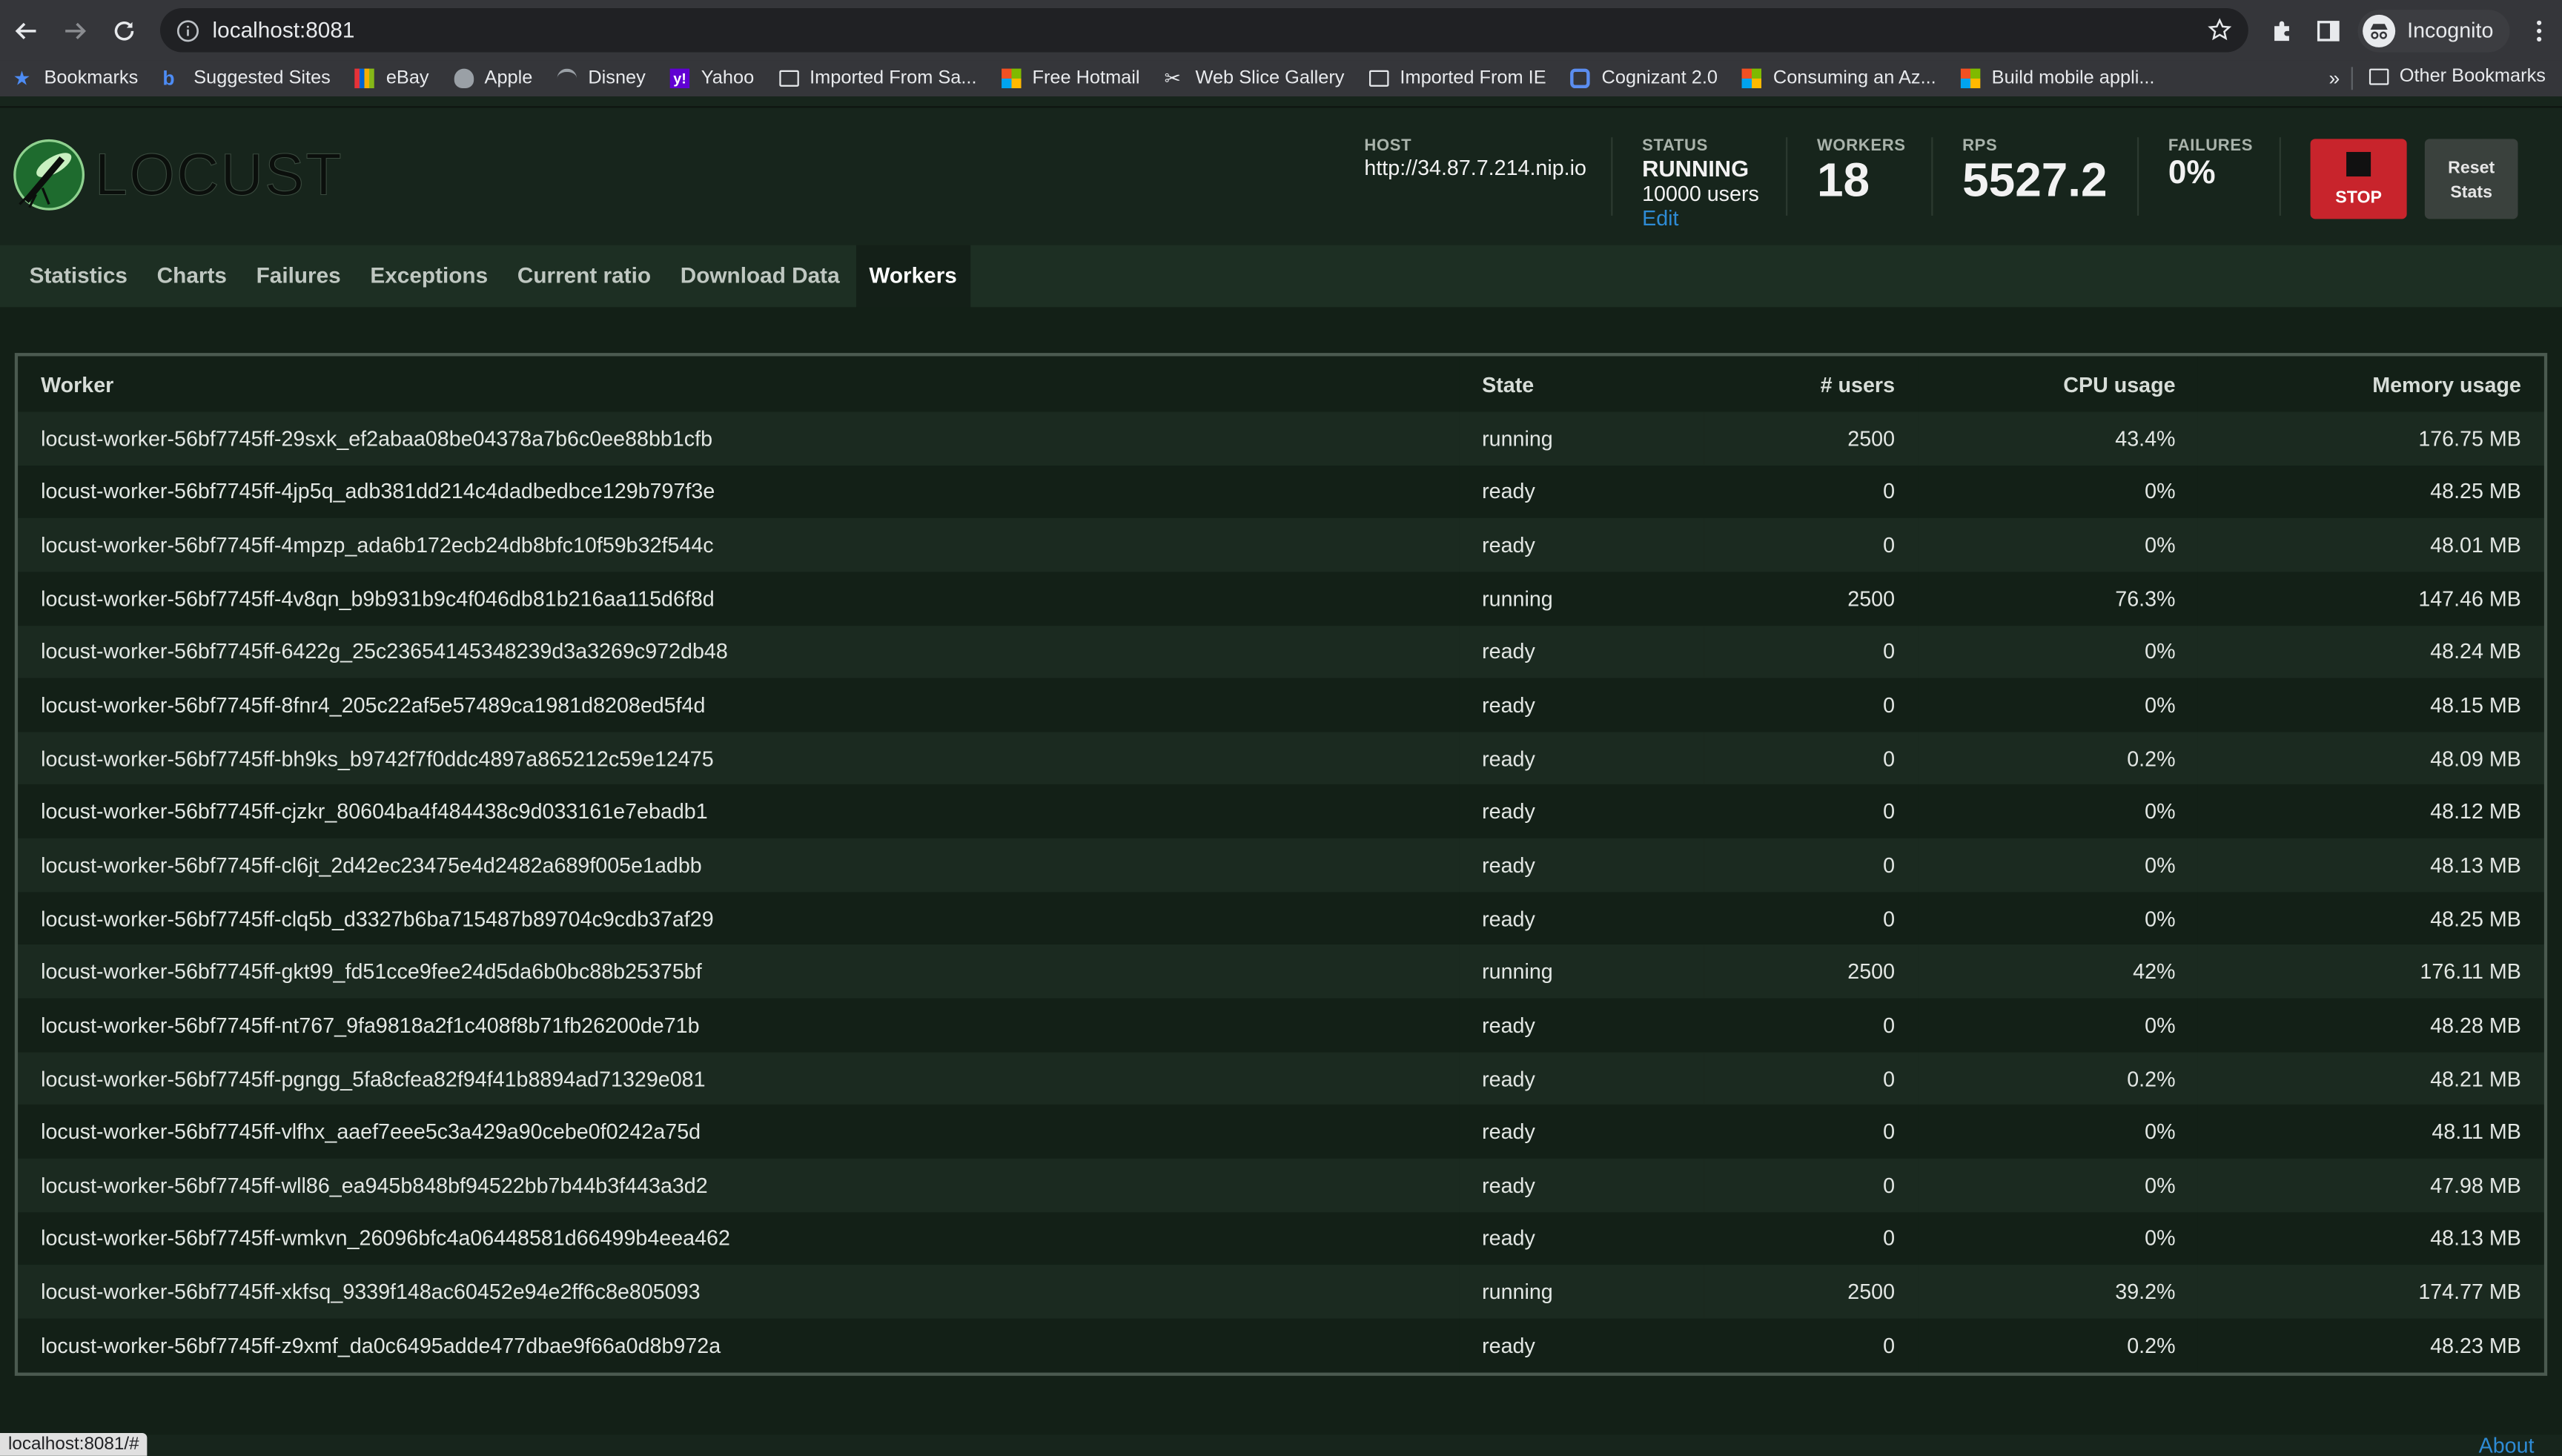 The image size is (2562, 1456). Describe the element at coordinates (2334, 79) in the screenshot. I see `bookmarks-overflow-button: »` at that location.